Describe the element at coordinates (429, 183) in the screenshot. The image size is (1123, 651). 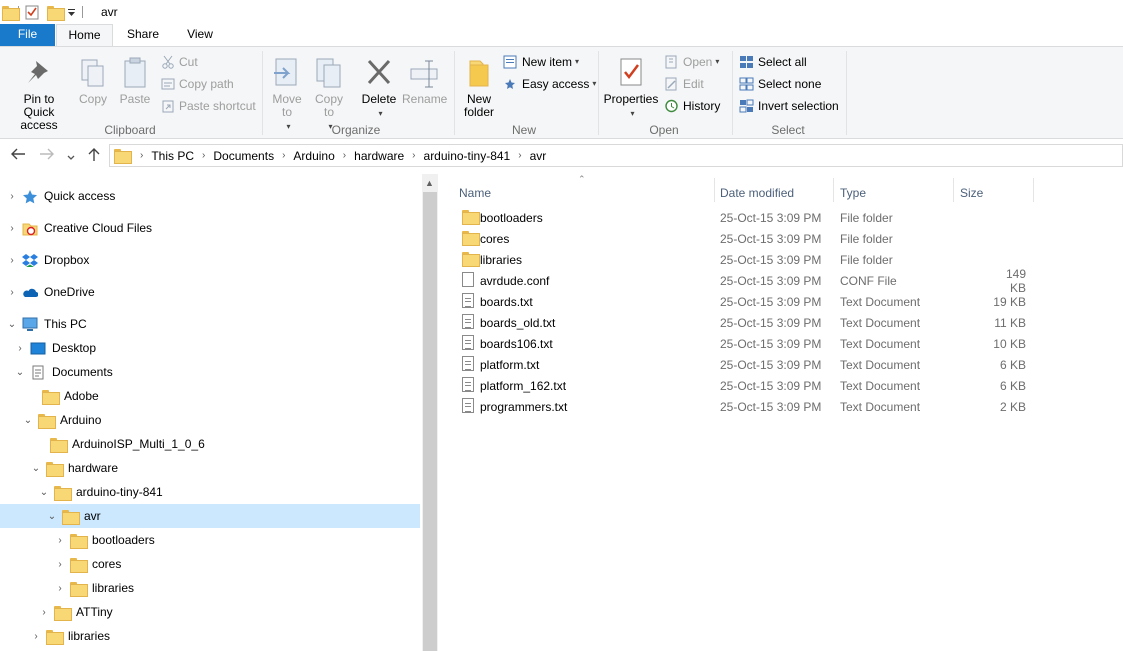
I see `scroll-up-arrow-icon: ▲` at that location.